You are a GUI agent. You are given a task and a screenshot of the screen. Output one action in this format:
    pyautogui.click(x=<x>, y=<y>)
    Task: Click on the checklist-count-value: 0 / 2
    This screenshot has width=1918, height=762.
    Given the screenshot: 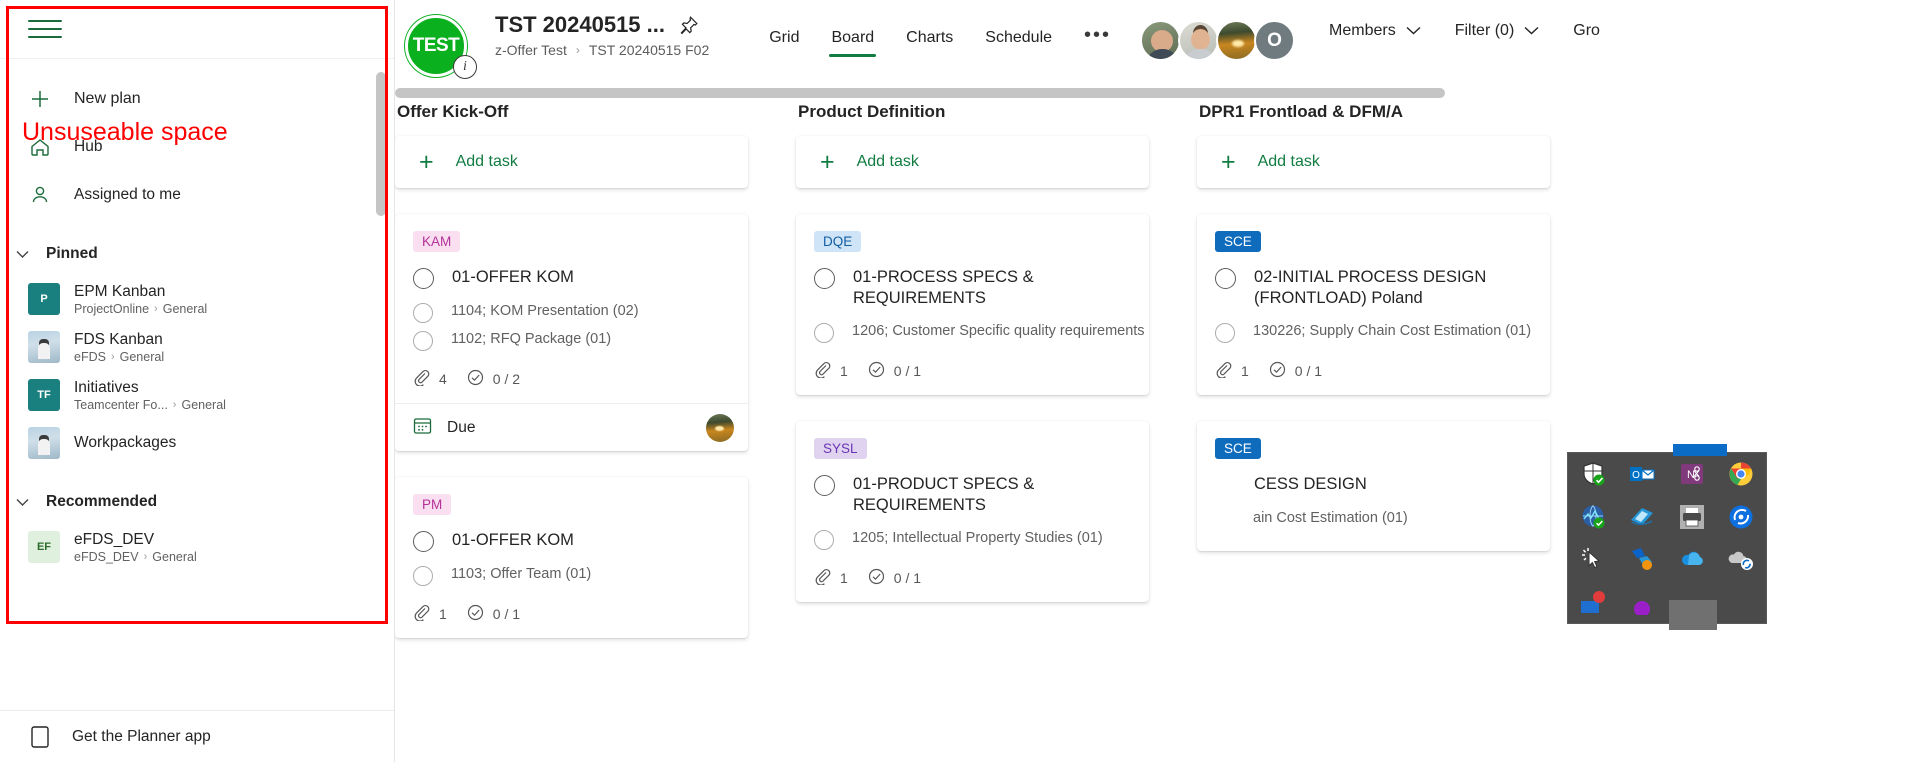 What is the action you would take?
    pyautogui.click(x=506, y=379)
    